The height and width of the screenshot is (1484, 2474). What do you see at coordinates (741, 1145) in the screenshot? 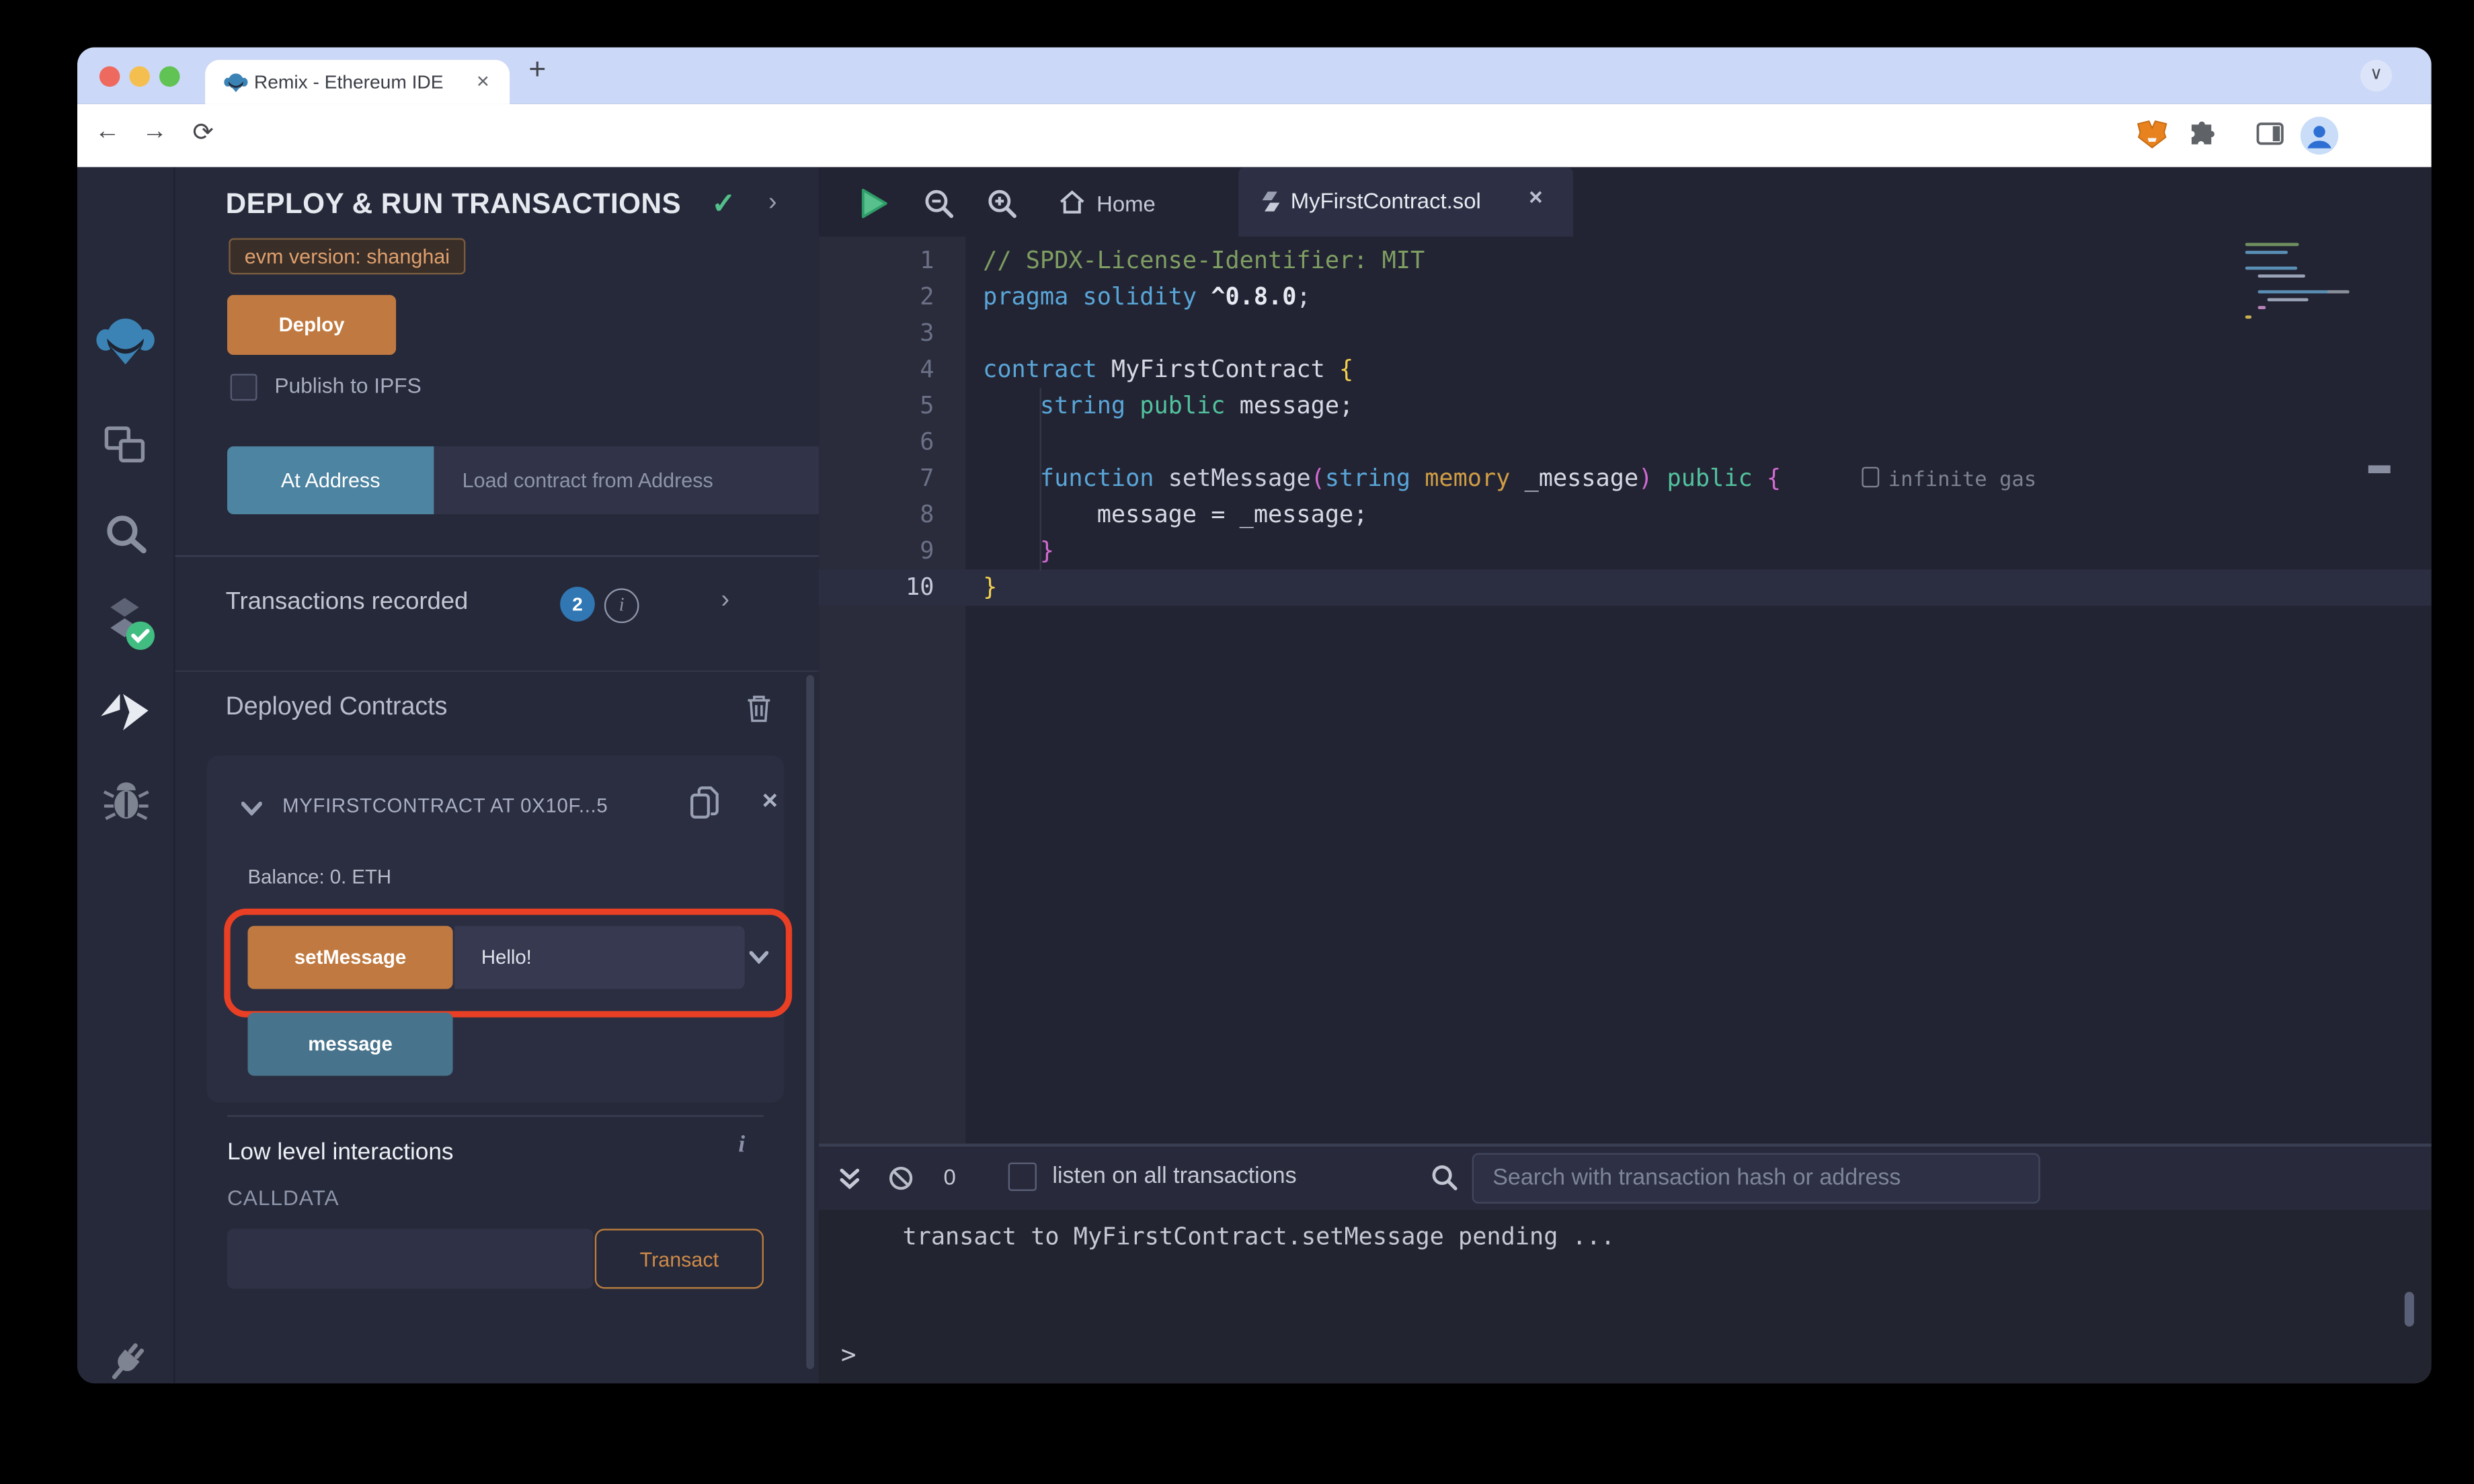
I see `low-level-info-icon: i` at bounding box center [741, 1145].